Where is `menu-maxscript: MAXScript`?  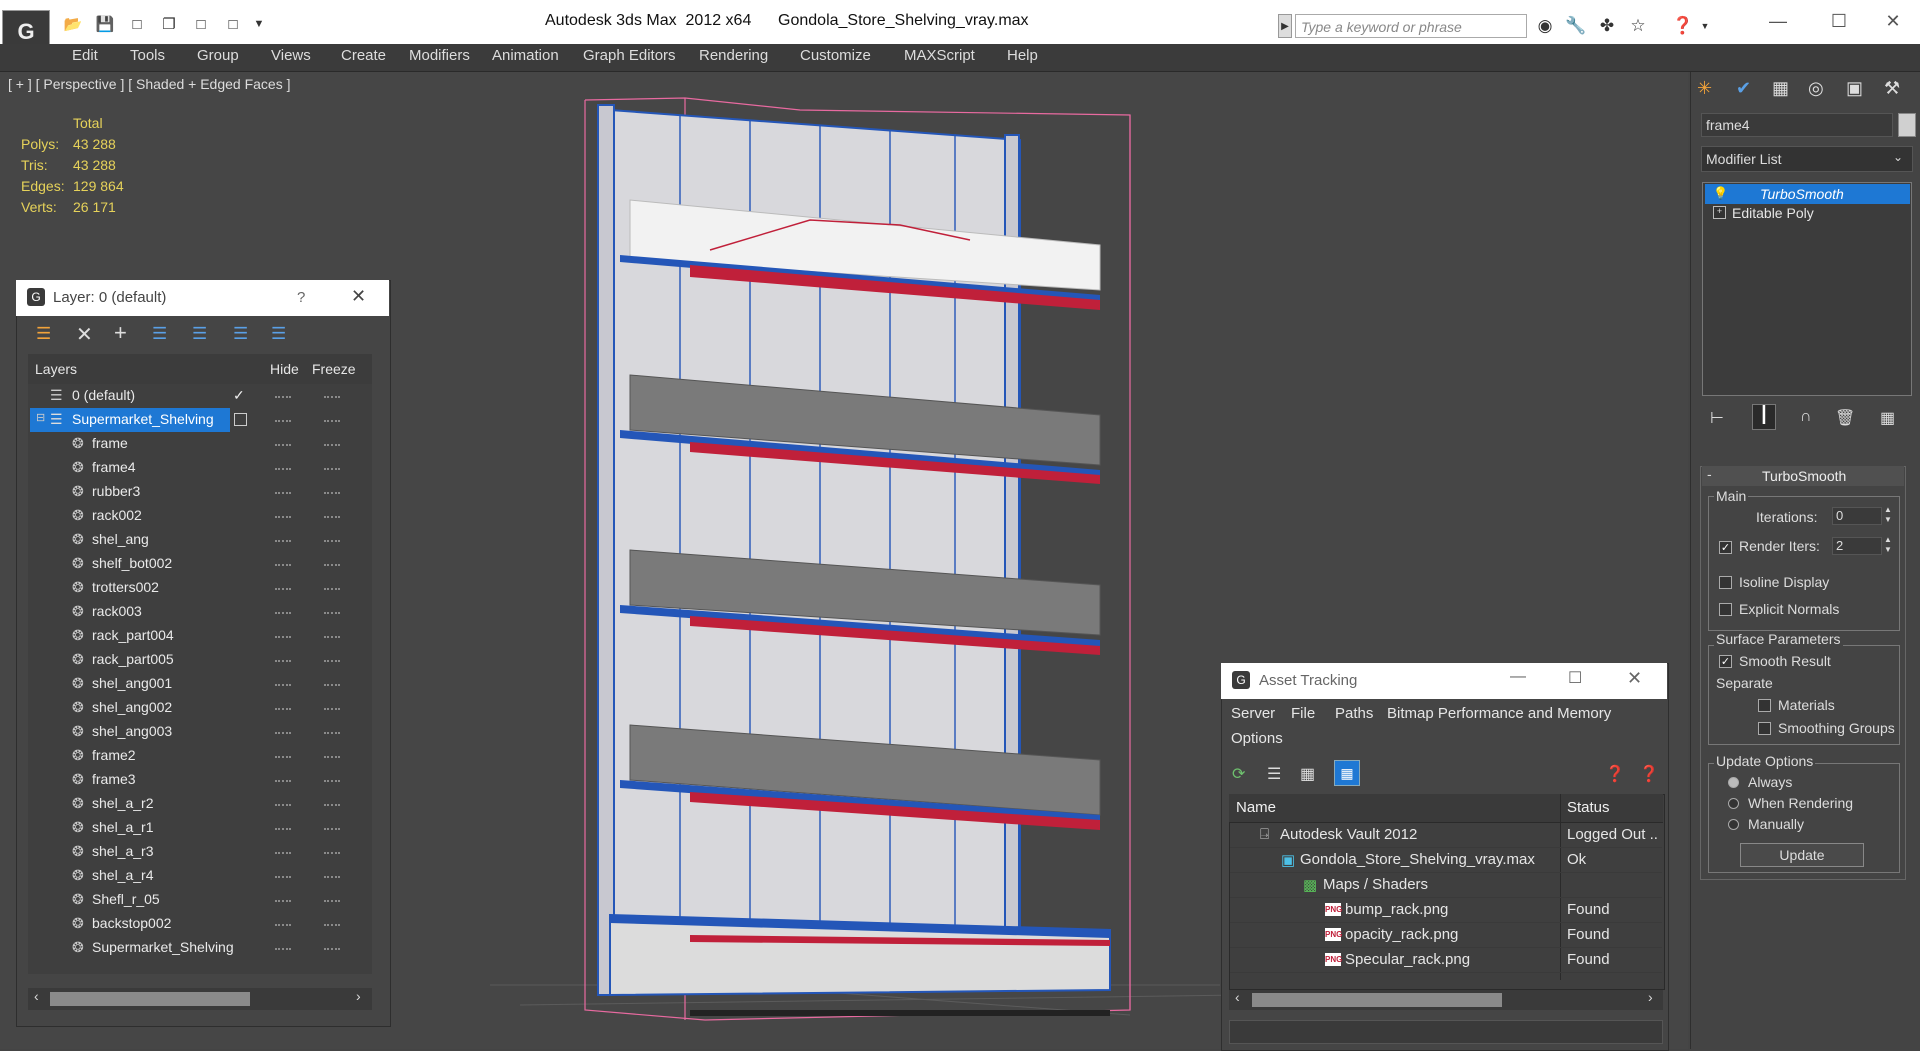
menu-maxscript: MAXScript is located at coordinates (939, 55).